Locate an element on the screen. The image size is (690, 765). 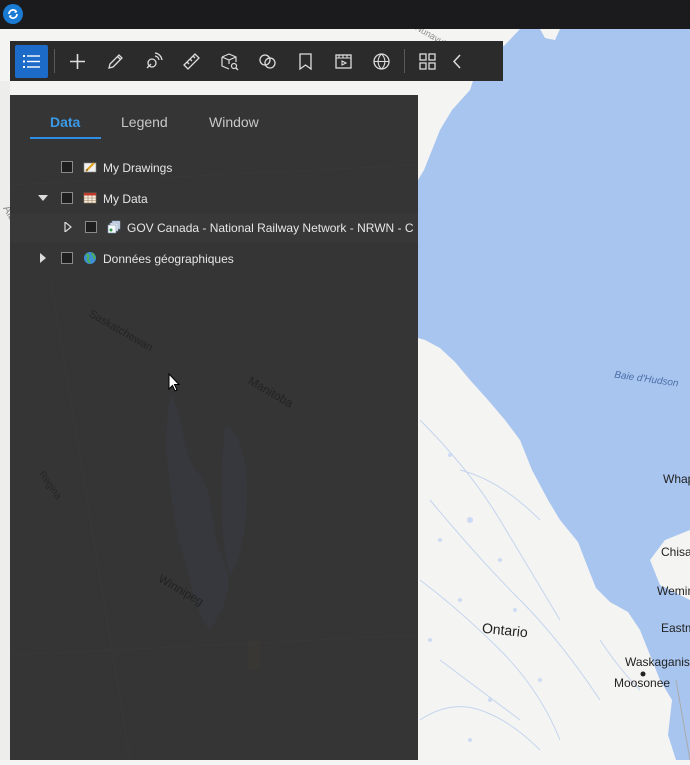
top-bar is located at coordinates (345, 14).